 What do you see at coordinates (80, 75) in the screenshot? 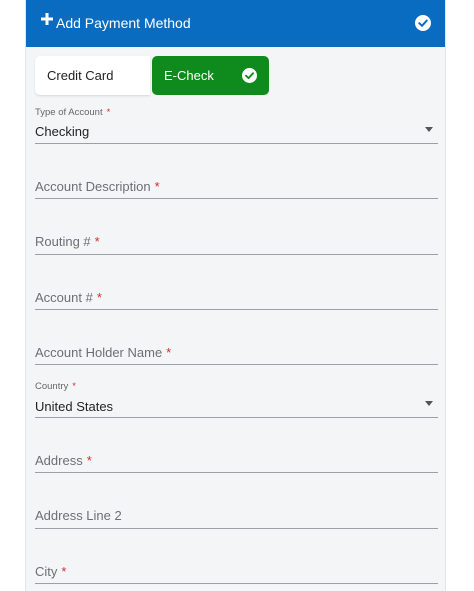
I see `credit-card-label: Credit Card` at bounding box center [80, 75].